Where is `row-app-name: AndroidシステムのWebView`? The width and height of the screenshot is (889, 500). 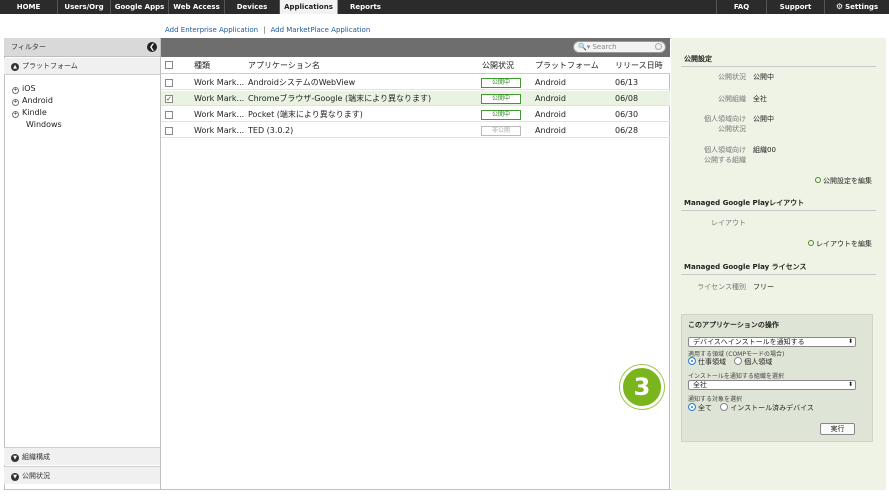 row-app-name: AndroidシステムのWebView is located at coordinates (302, 82).